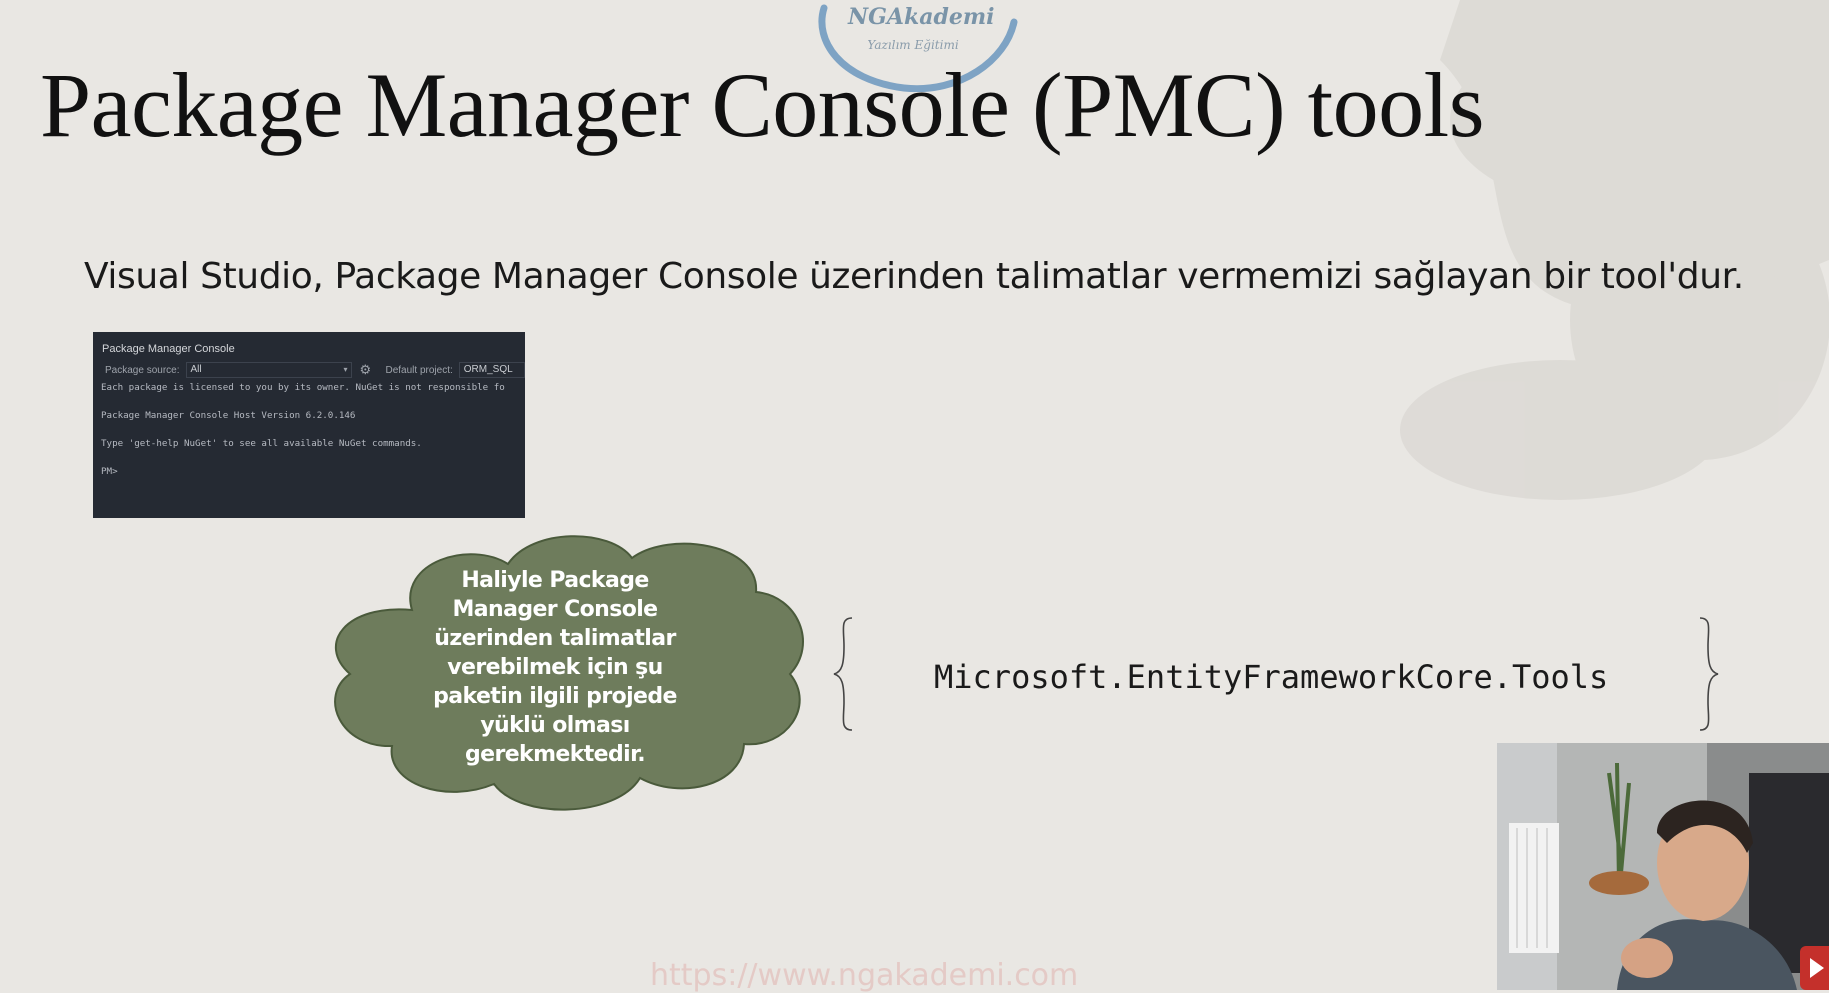 This screenshot has height=993, width=1829. What do you see at coordinates (268, 370) in the screenshot?
I see `package-source-select: All ▾` at bounding box center [268, 370].